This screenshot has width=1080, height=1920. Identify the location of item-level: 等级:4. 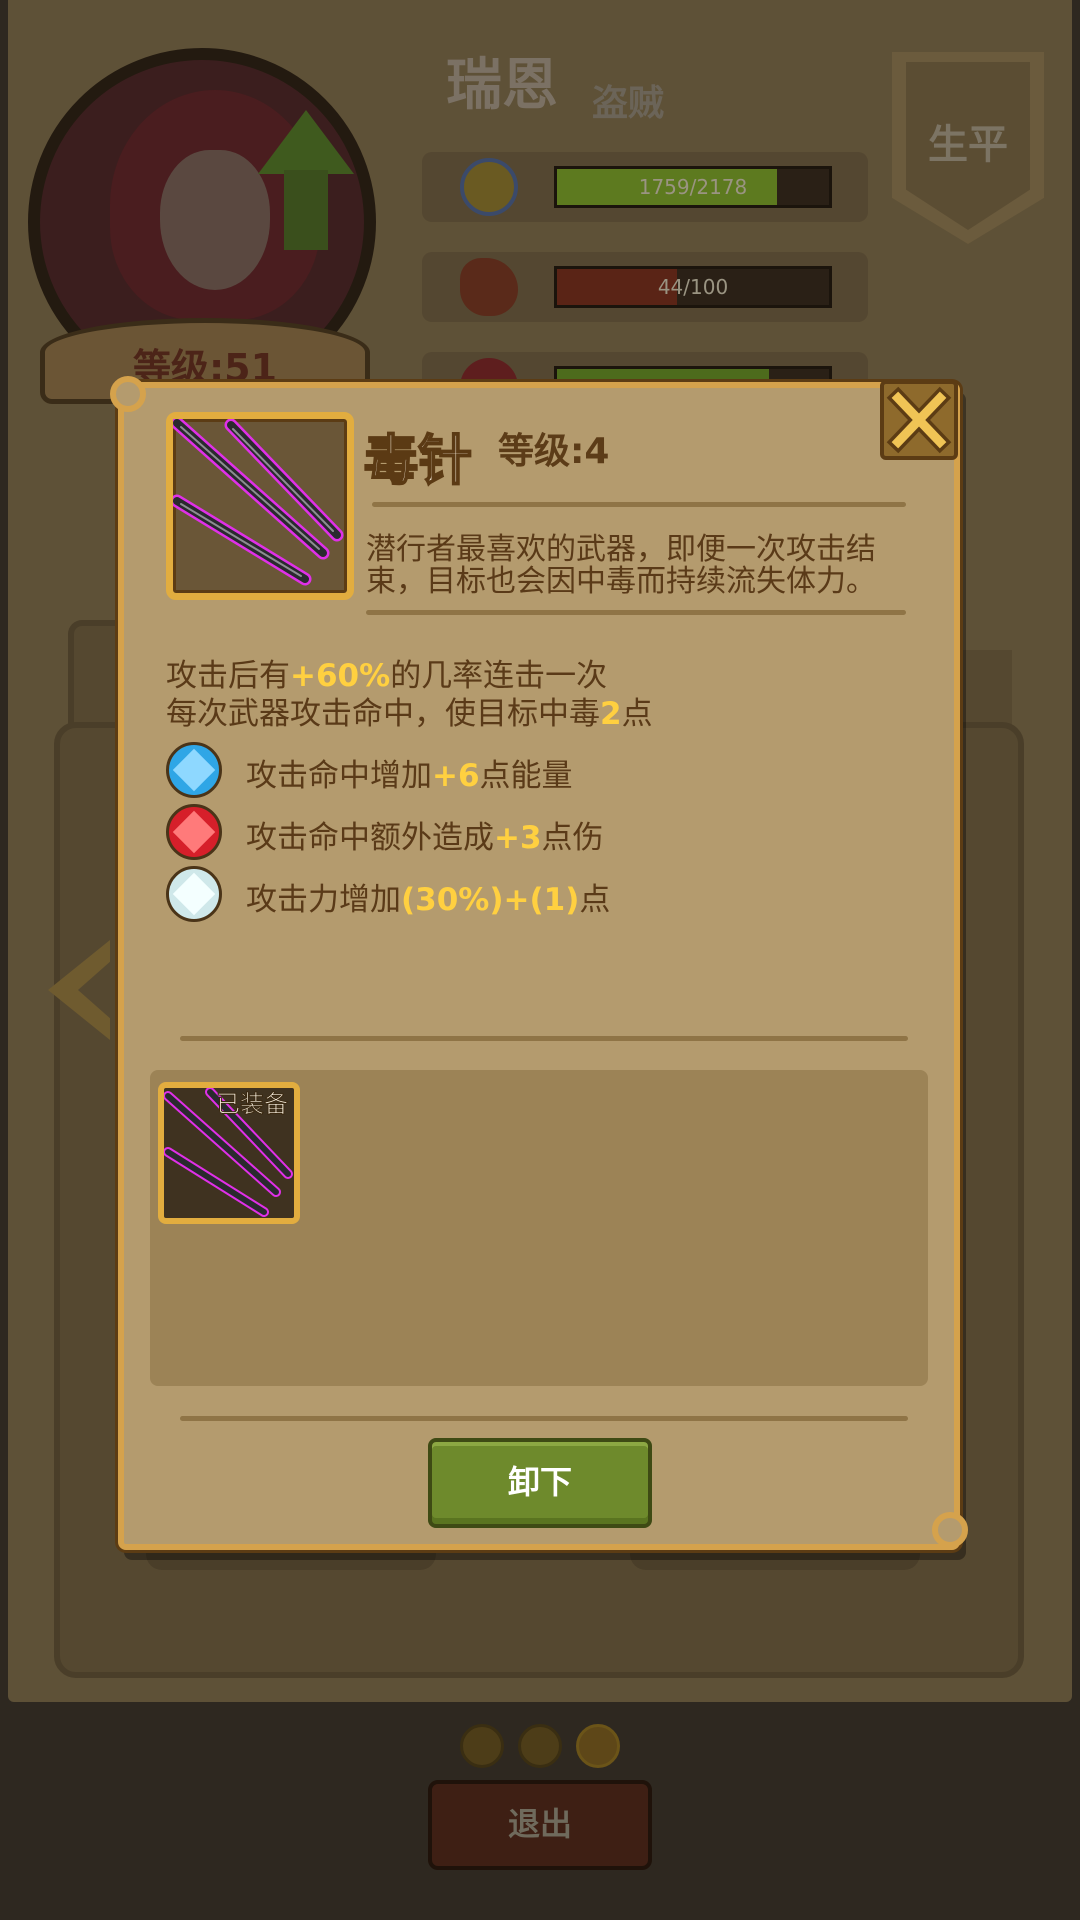
(554, 451).